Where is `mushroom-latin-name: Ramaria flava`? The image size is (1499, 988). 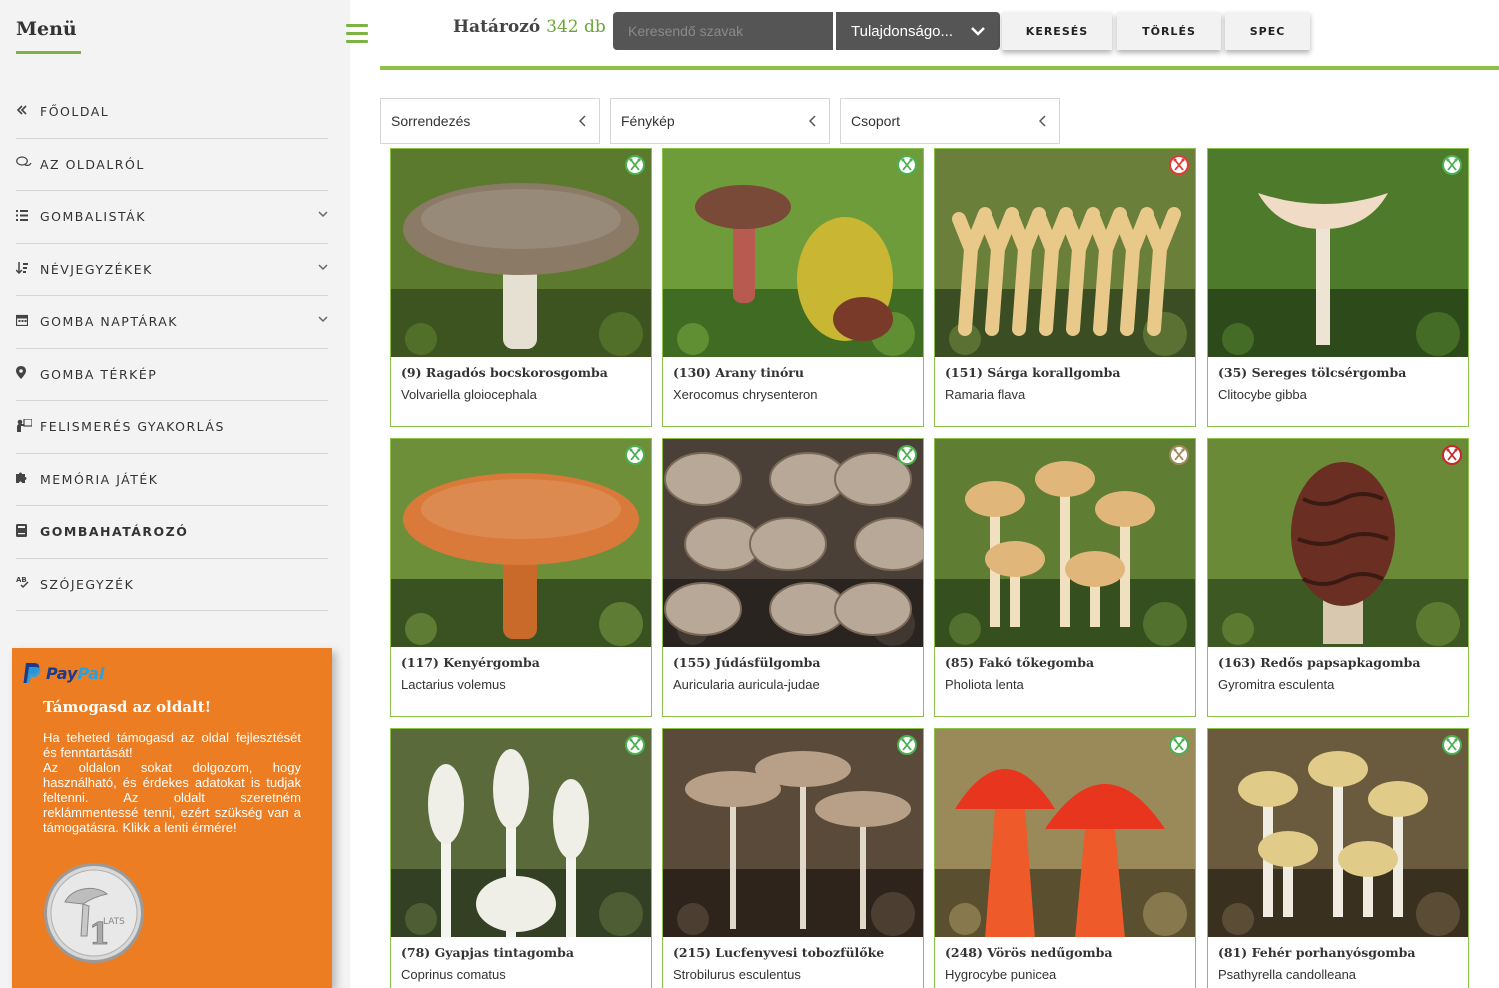 mushroom-latin-name: Ramaria flava is located at coordinates (985, 394).